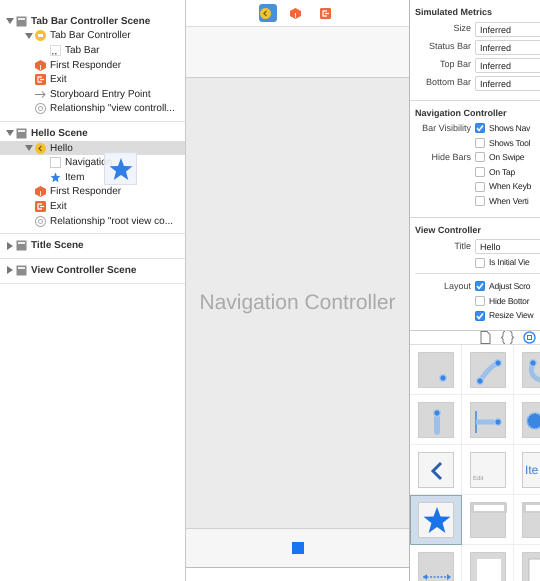 Image resolution: width=540 pixels, height=581 pixels. I want to click on swipe-gesture-icon, so click(436, 420).